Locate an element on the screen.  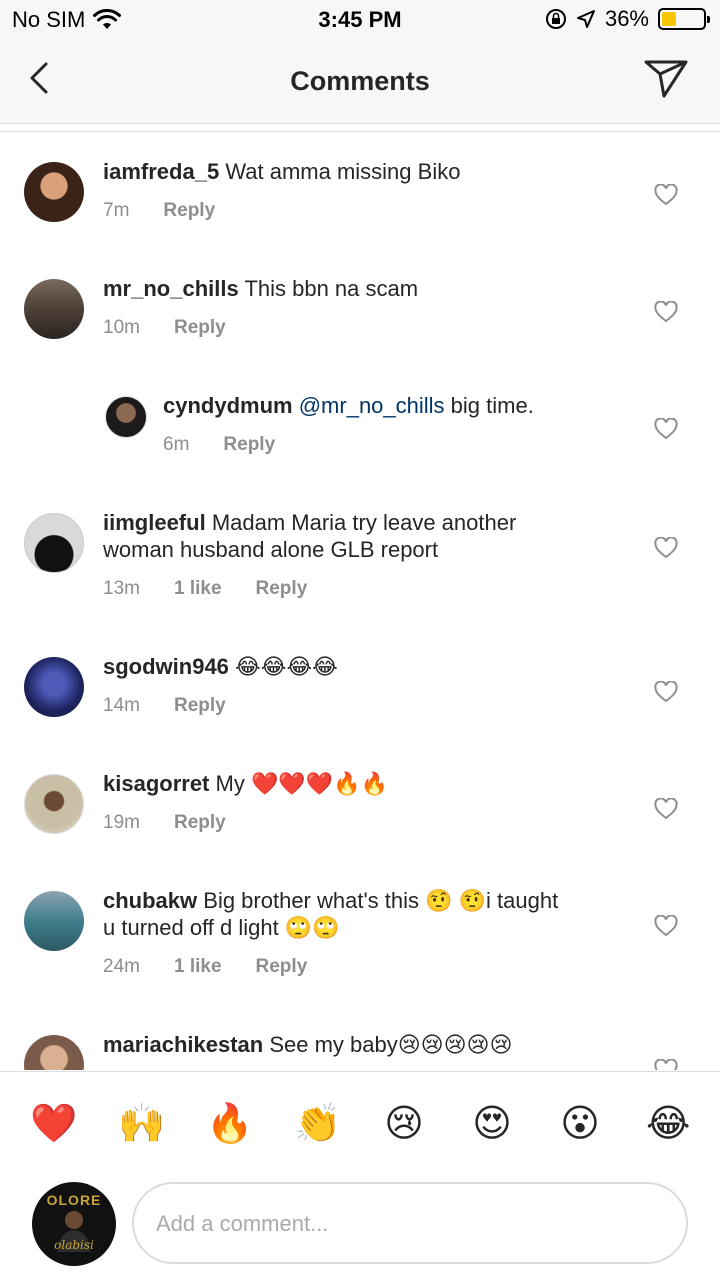
comment-text: 😂😂😂😂 is located at coordinates (286, 666).